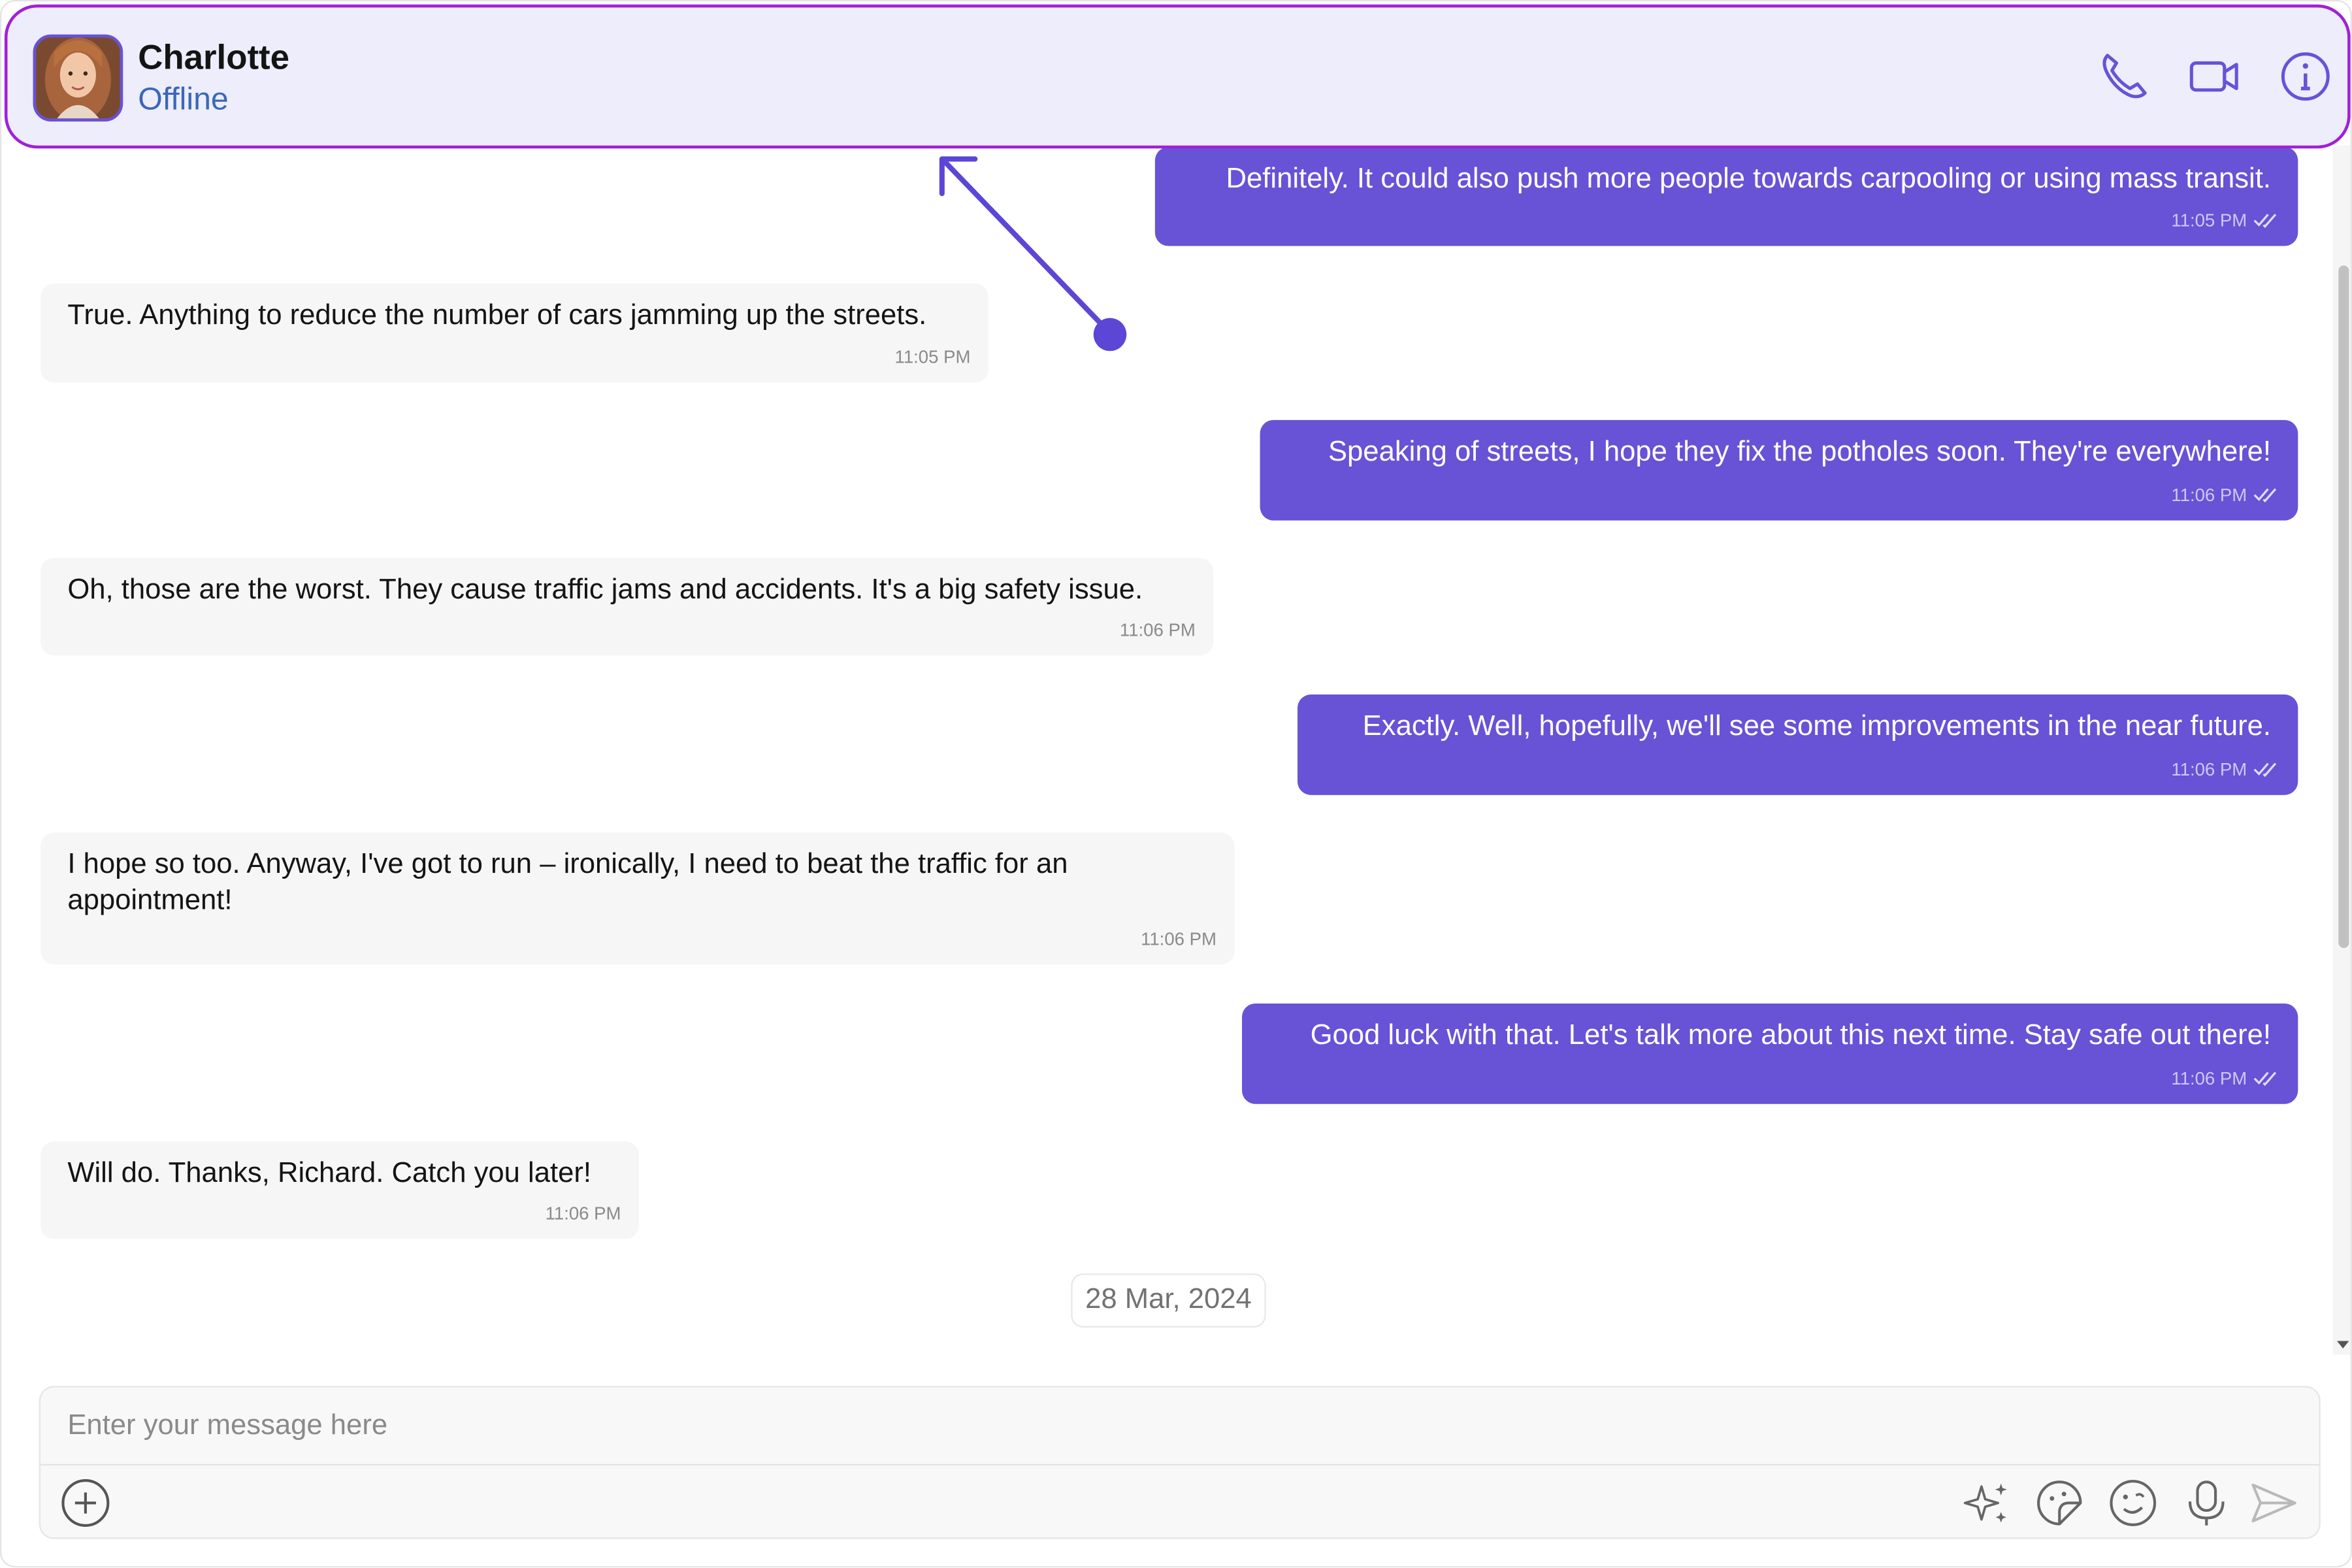  I want to click on scrollbar-thumb, so click(2343, 607).